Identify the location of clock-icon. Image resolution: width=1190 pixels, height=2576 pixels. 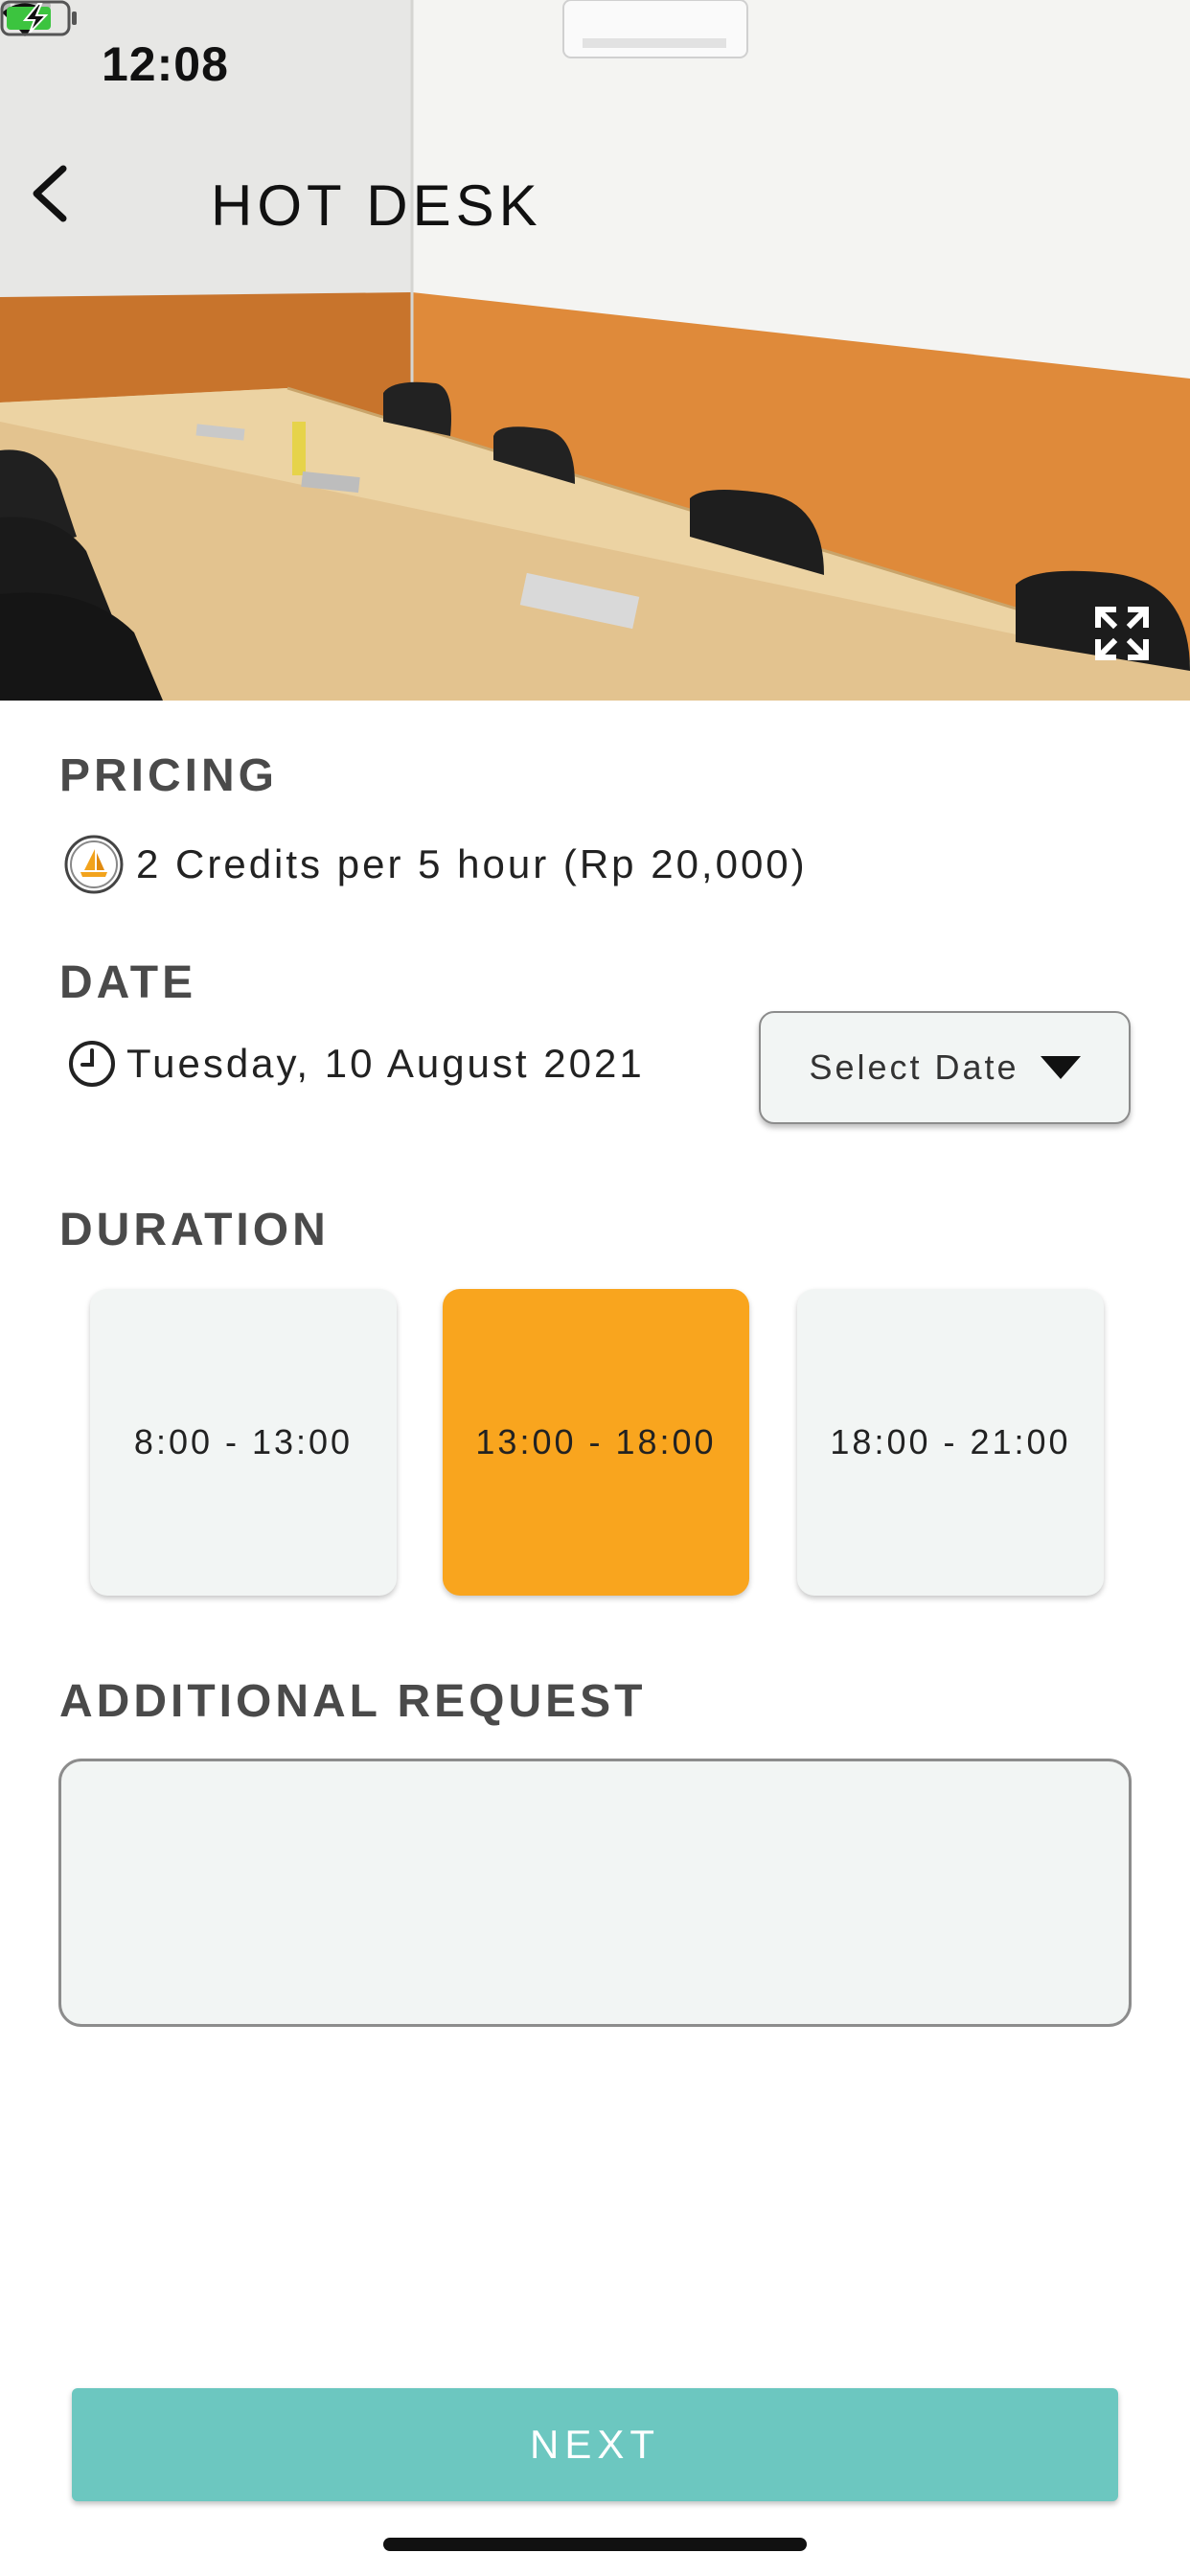
(92, 1064).